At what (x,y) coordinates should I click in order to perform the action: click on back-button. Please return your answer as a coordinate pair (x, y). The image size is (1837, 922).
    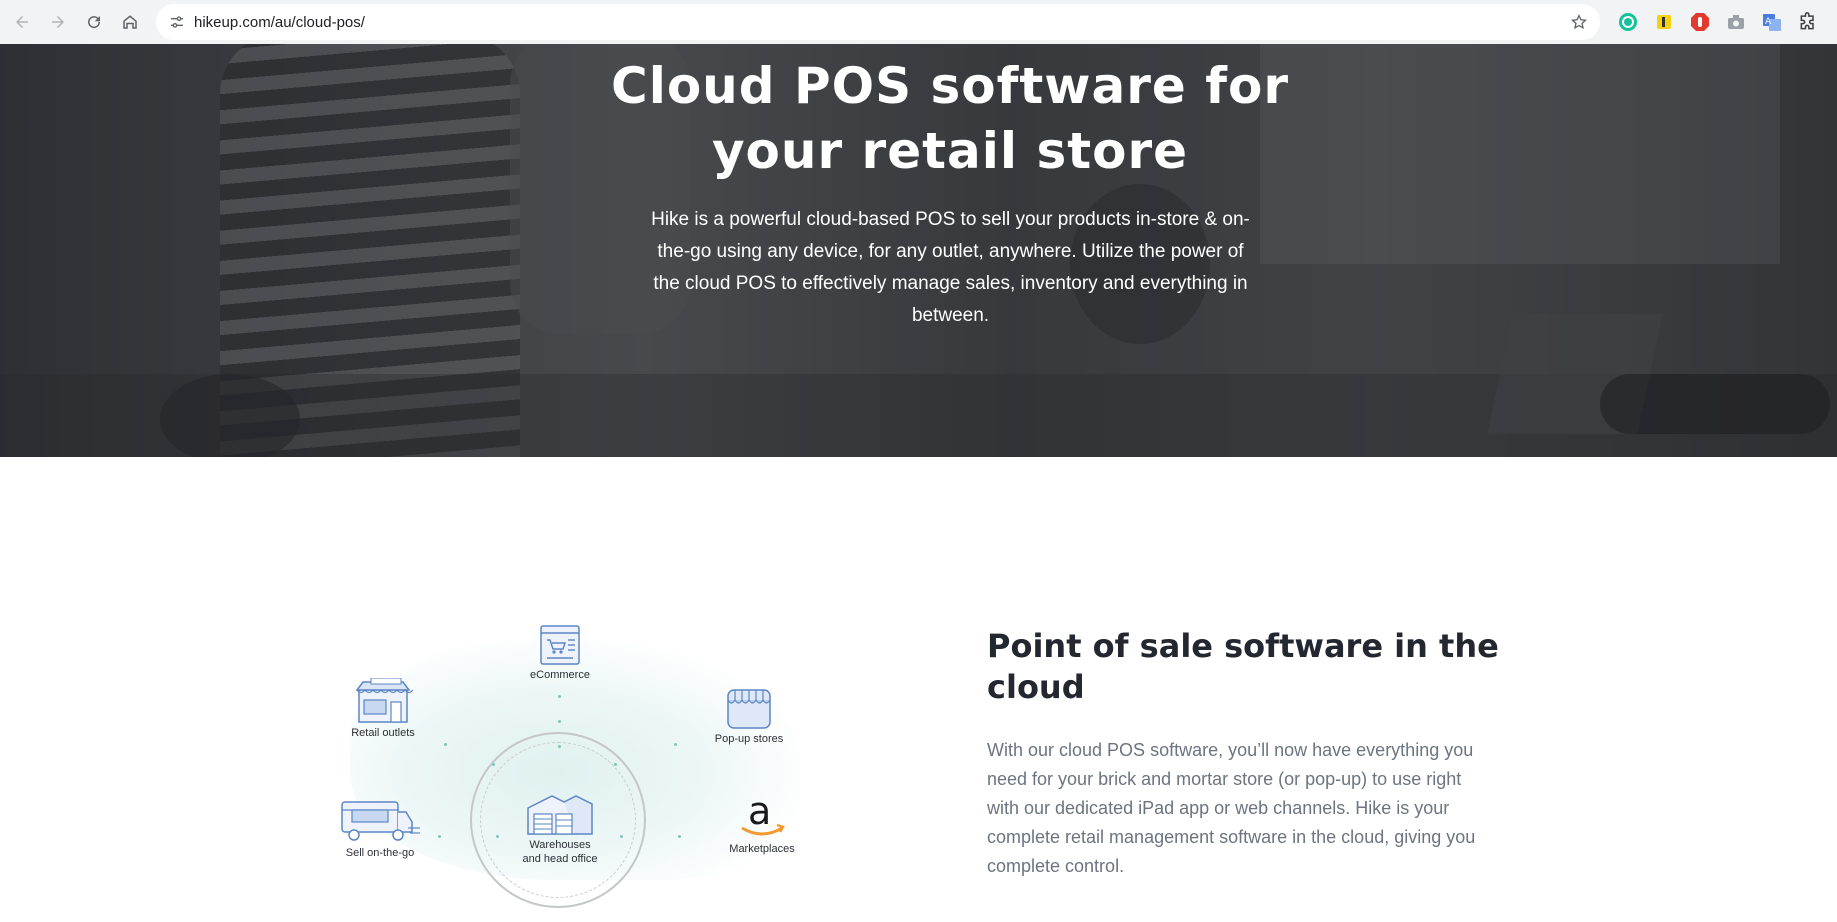
    Looking at the image, I should click on (22, 22).